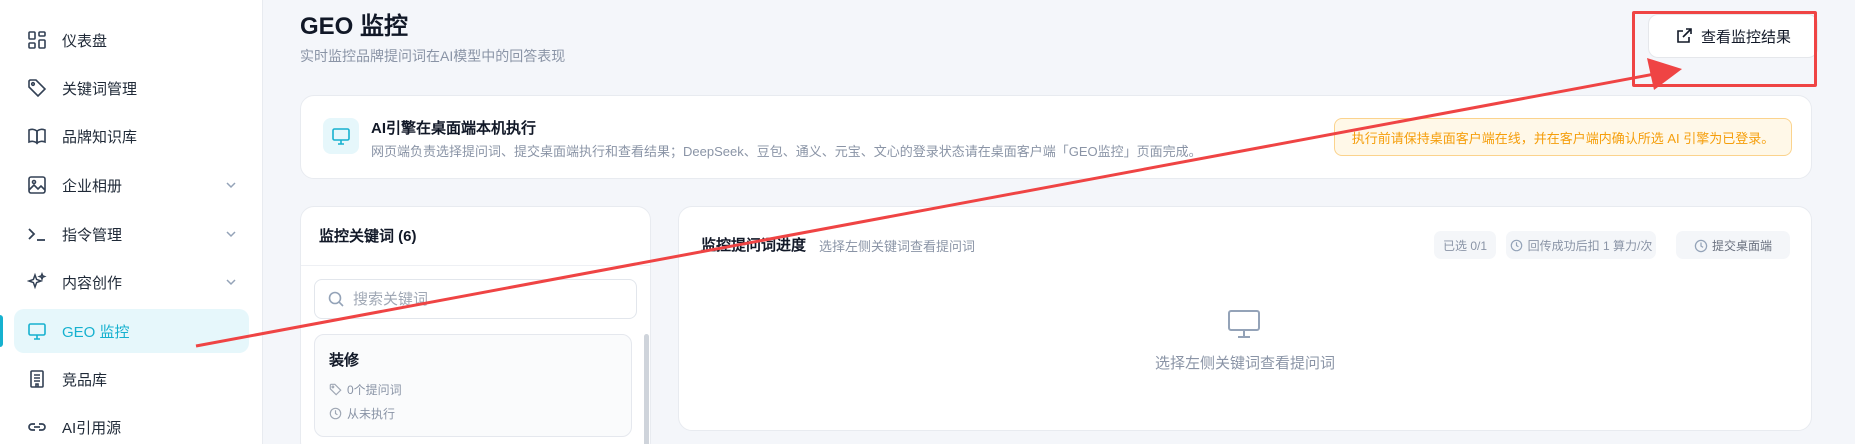  What do you see at coordinates (475, 265) in the screenshot?
I see `divider` at bounding box center [475, 265].